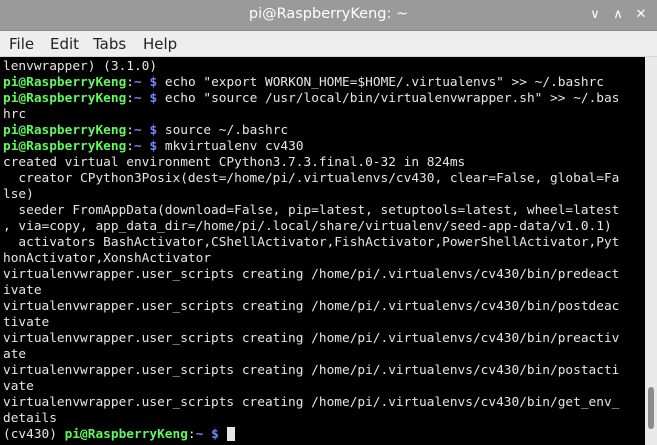  I want to click on output-line: ate, so click(15, 354).